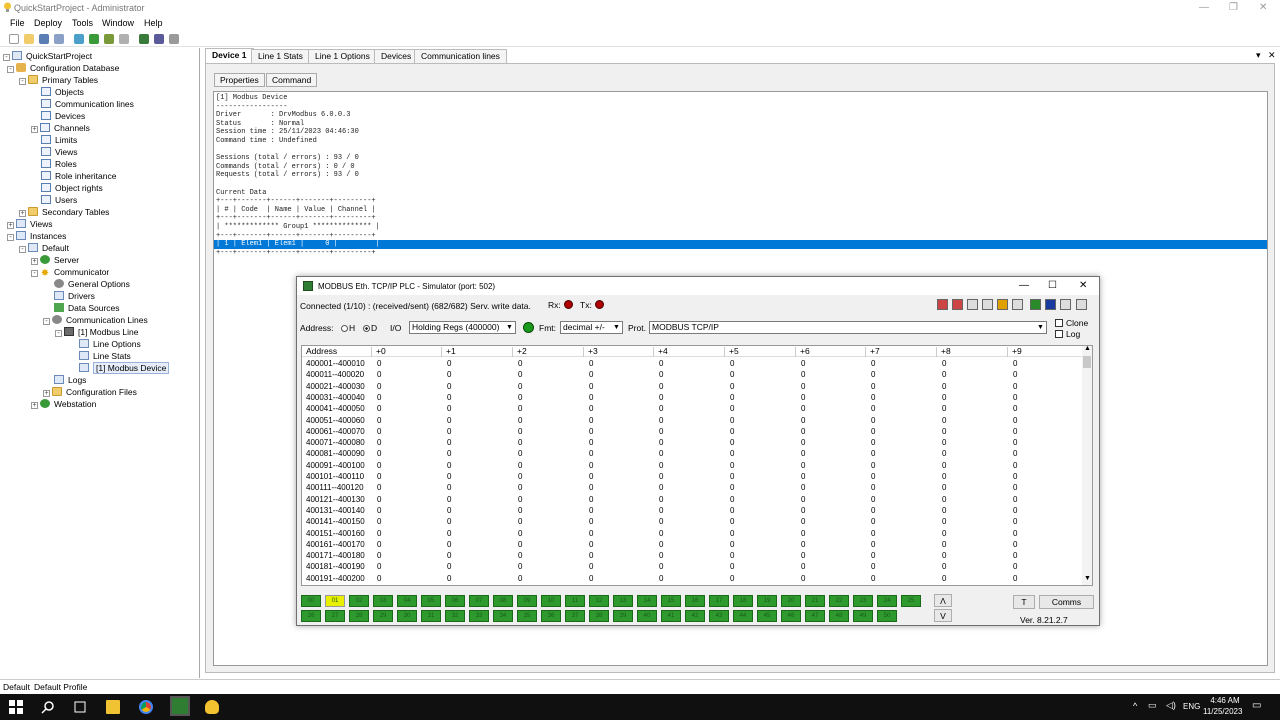 This screenshot has height=720, width=1280. I want to click on file-explorer-icon, so click(113, 707).